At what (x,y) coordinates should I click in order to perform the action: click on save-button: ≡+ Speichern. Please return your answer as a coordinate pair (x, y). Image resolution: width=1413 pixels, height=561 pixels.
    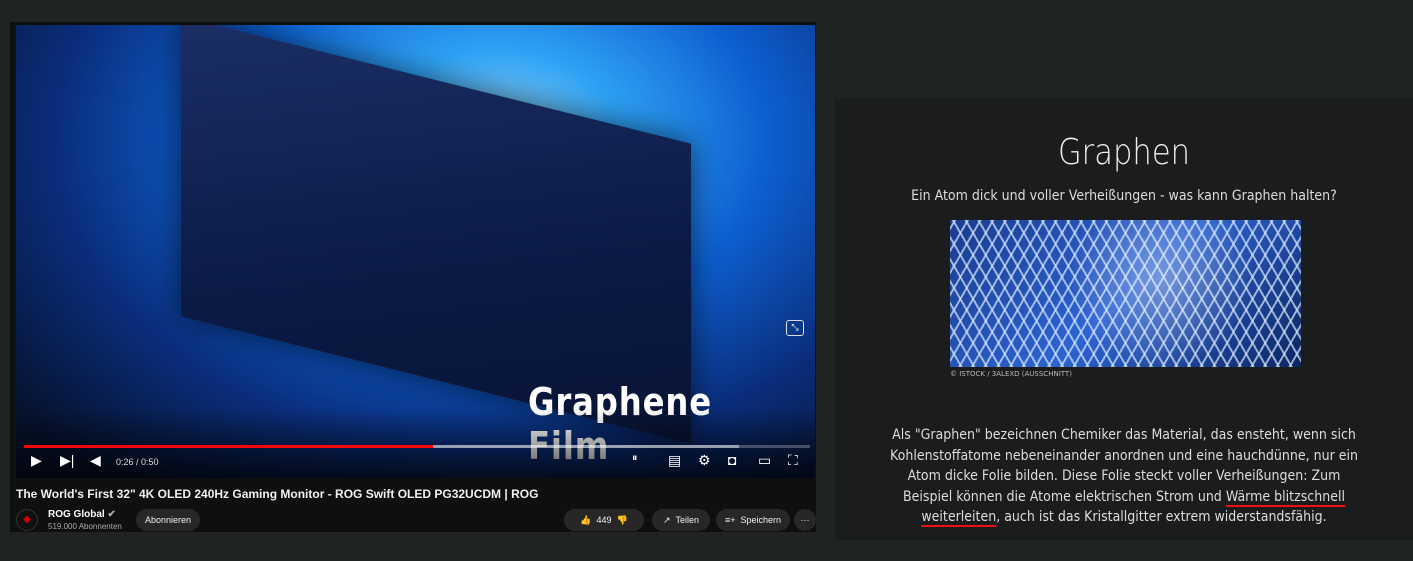
    Looking at the image, I should click on (753, 520).